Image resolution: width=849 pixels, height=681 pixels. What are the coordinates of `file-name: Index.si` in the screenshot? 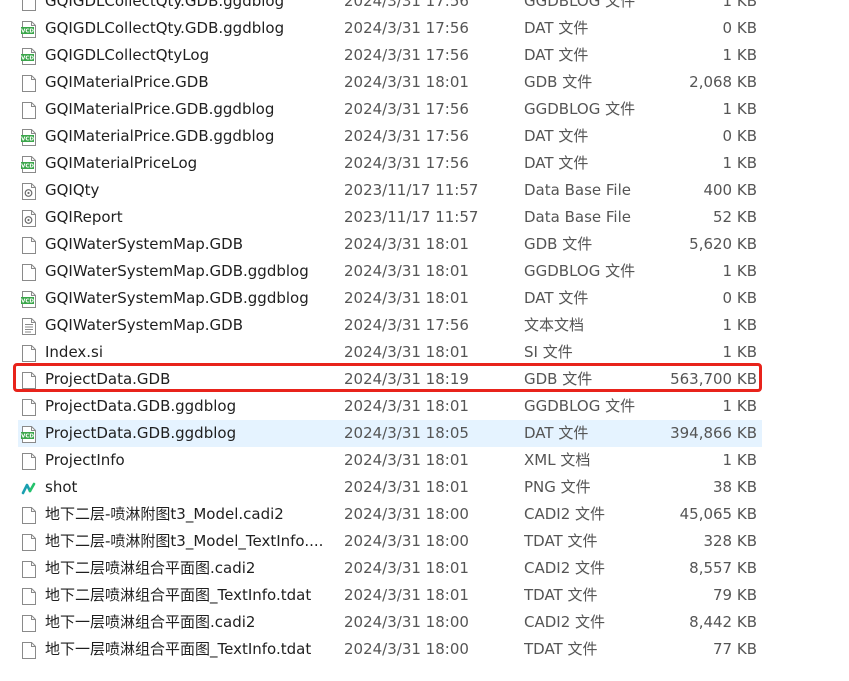 It's located at (74, 352).